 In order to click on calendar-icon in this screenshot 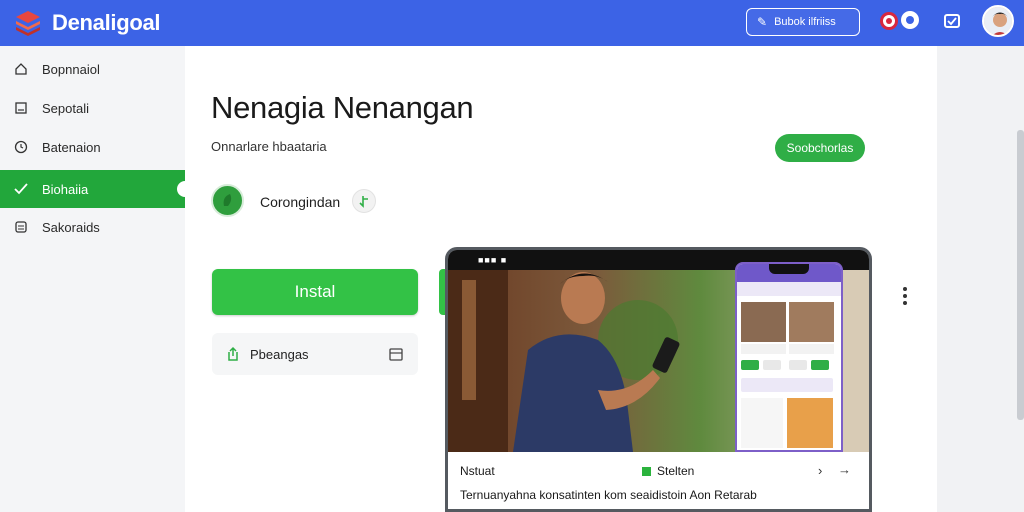, I will do `click(396, 354)`.